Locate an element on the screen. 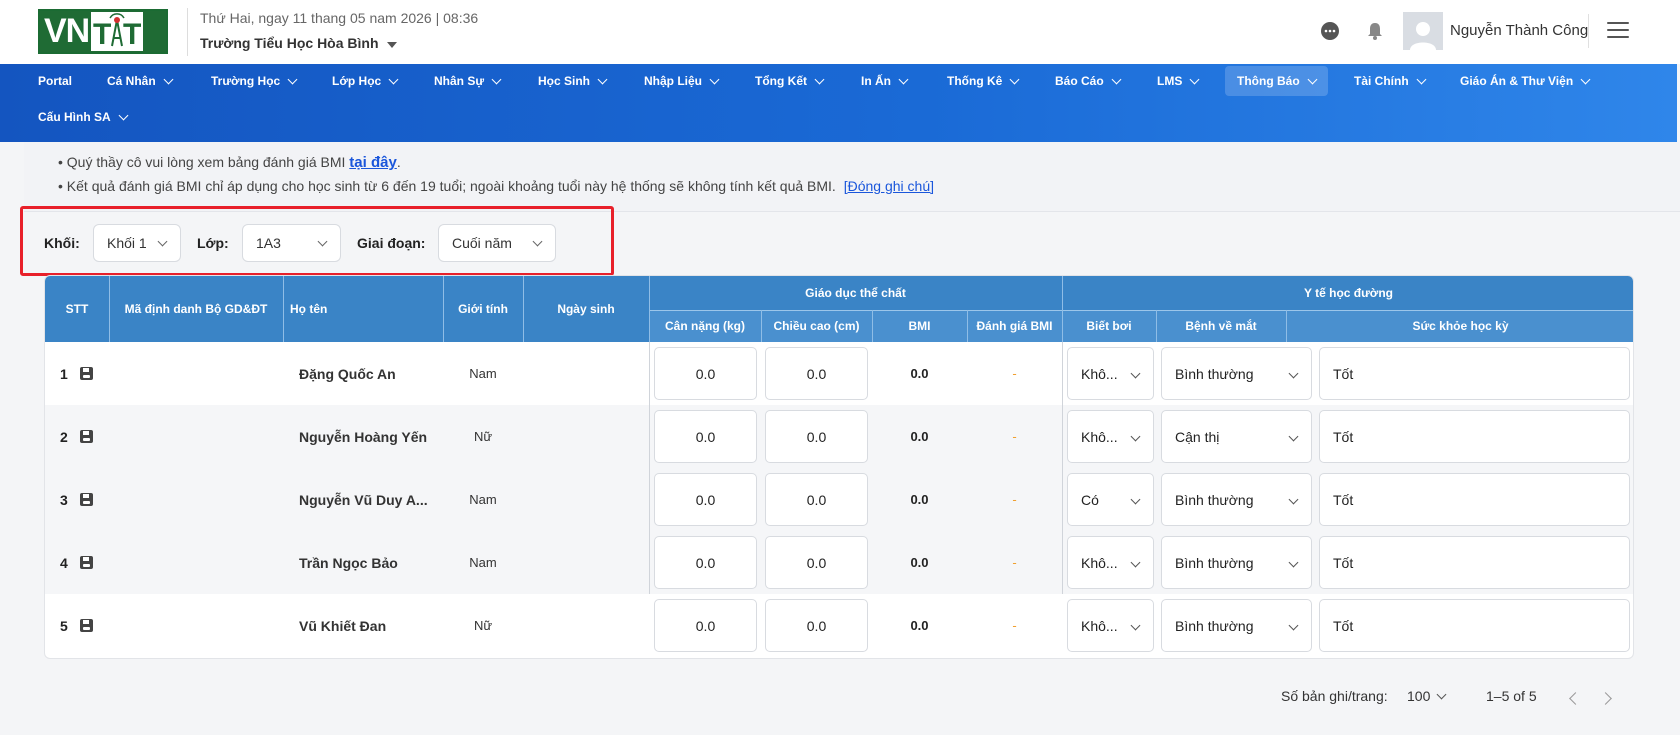  header-divider-h is located at coordinates (1141, 310).